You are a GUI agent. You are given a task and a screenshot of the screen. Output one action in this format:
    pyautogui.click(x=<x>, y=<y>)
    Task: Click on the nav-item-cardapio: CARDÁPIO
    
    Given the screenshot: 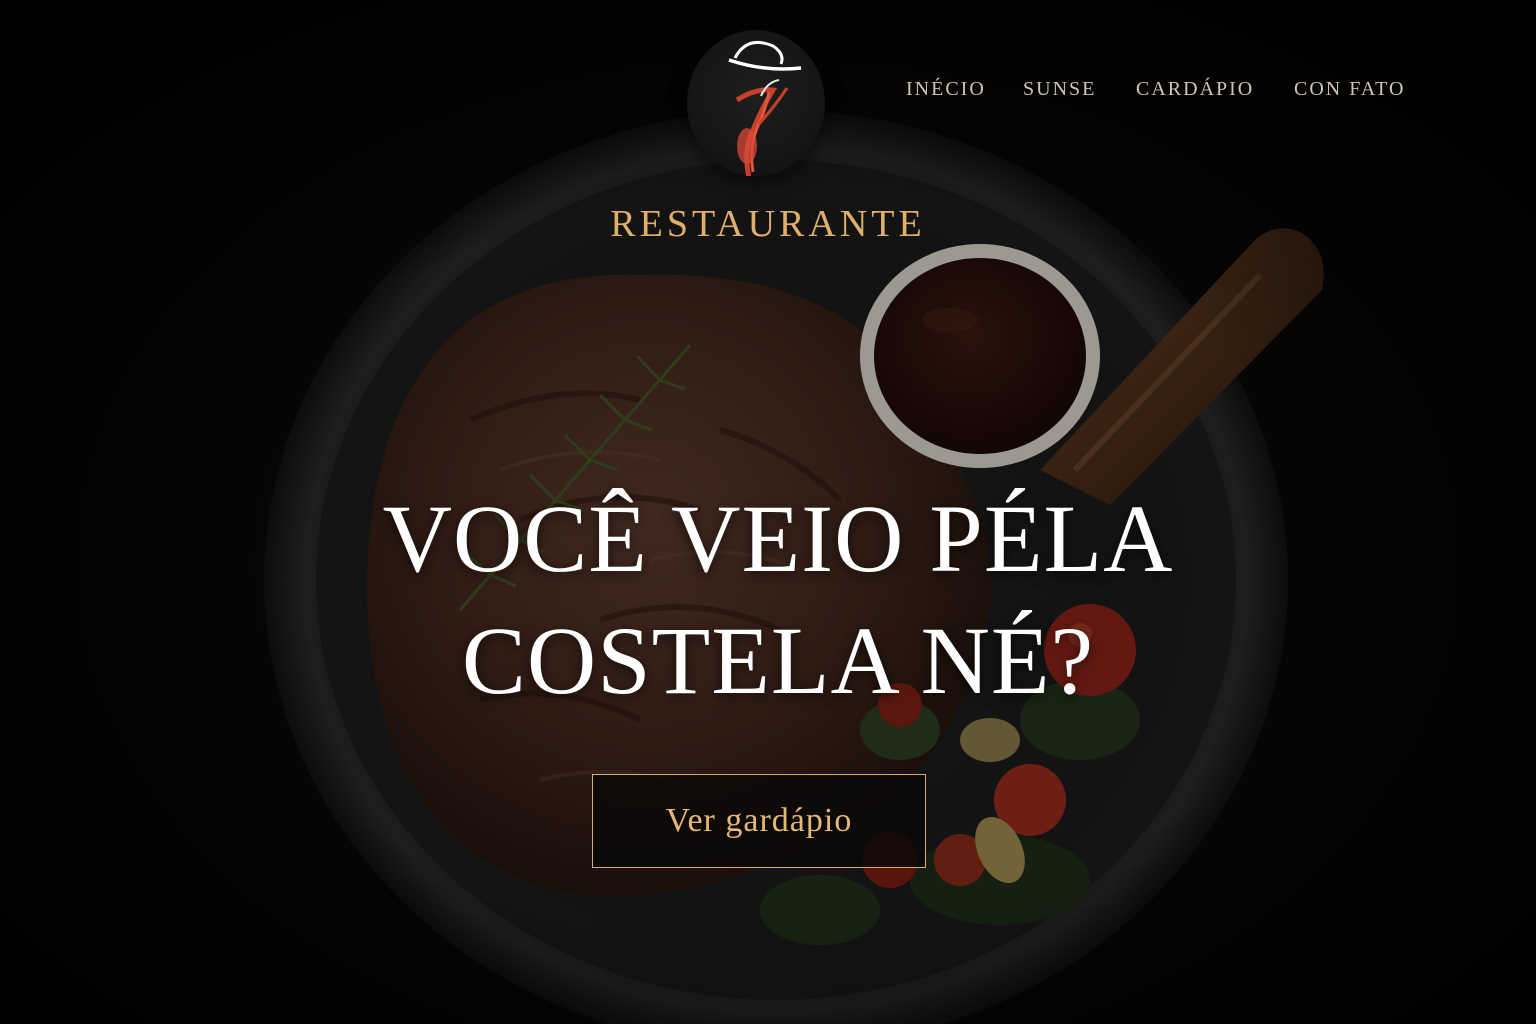 What is the action you would take?
    pyautogui.click(x=1195, y=89)
    